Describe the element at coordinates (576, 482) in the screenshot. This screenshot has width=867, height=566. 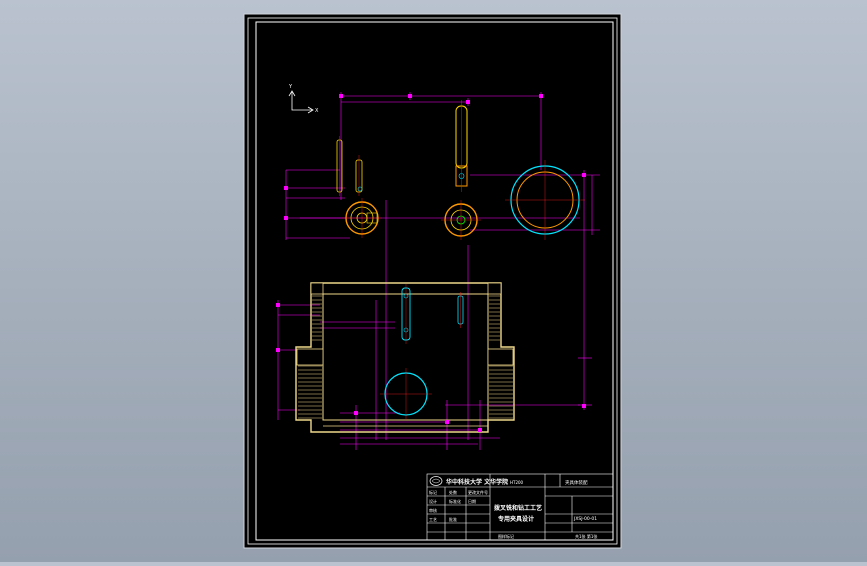
I see `sheet-label-top: 夹具体装配` at that location.